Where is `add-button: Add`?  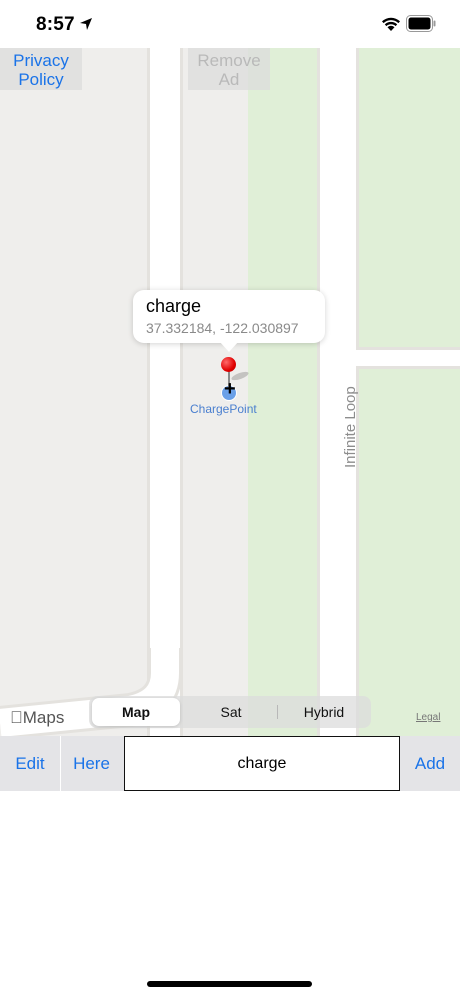
add-button: Add is located at coordinates (430, 763).